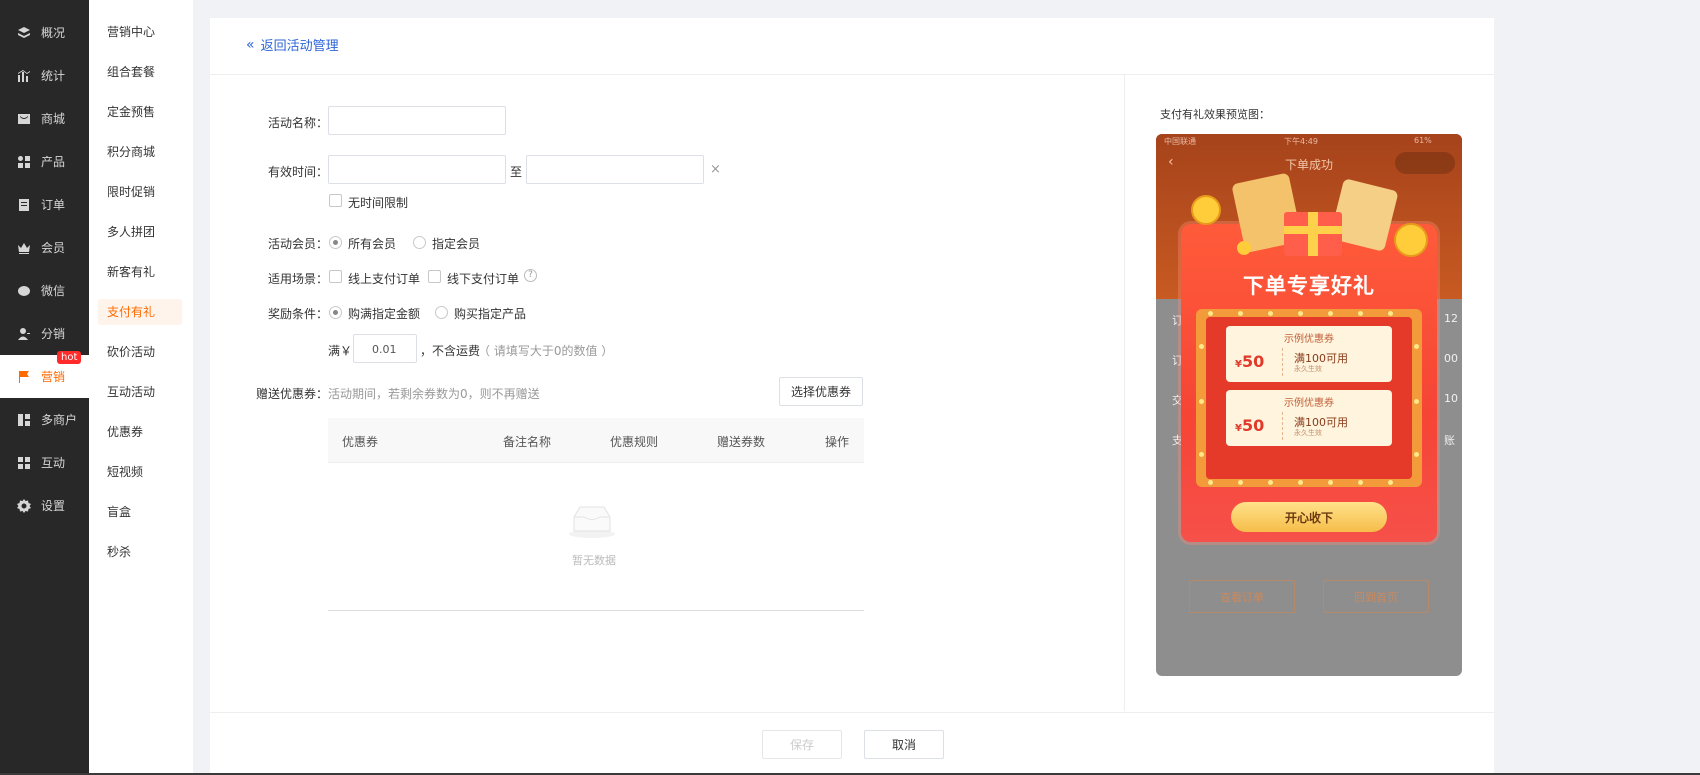 This screenshot has width=1700, height=775. Describe the element at coordinates (140, 552) in the screenshot. I see `subnav-item: 秒杀` at that location.